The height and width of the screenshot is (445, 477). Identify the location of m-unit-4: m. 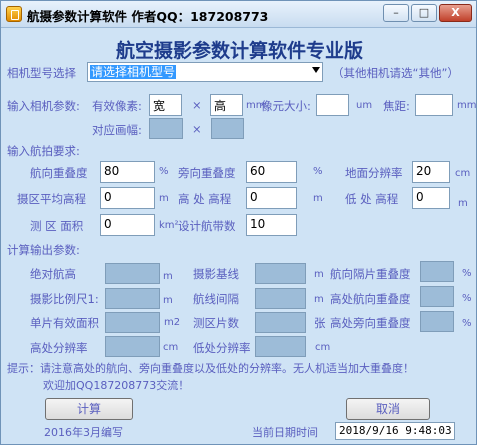
(168, 276).